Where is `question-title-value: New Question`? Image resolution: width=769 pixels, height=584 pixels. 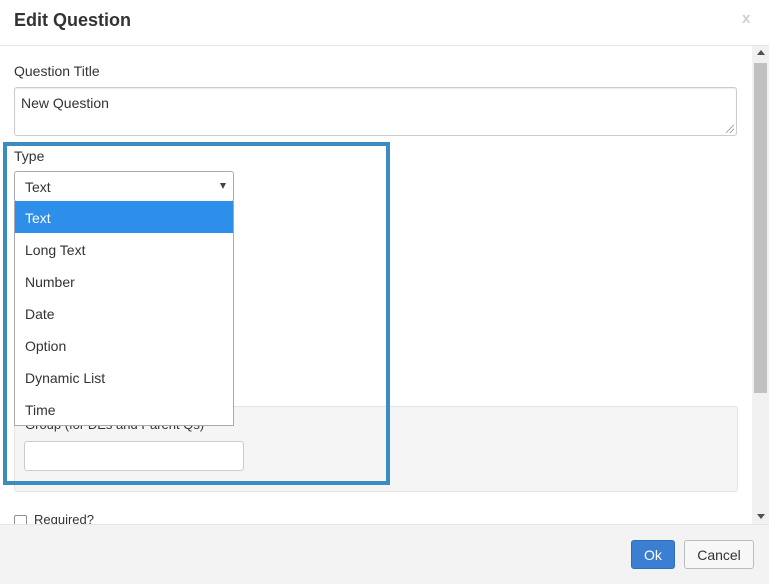
question-title-value: New Question is located at coordinates (65, 103).